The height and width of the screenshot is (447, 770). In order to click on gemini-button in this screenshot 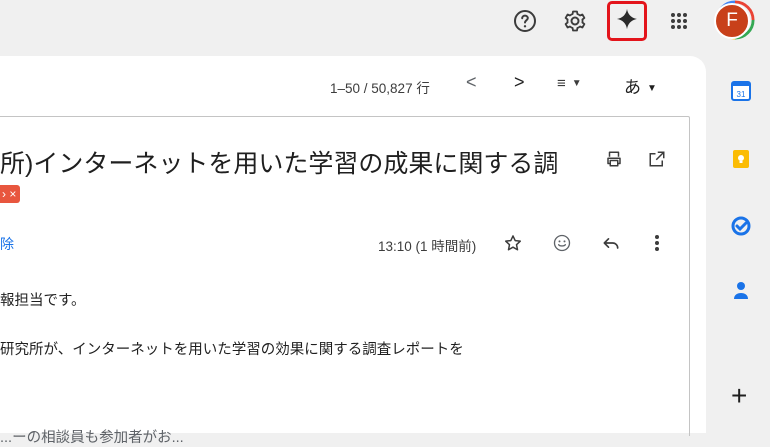, I will do `click(627, 21)`.